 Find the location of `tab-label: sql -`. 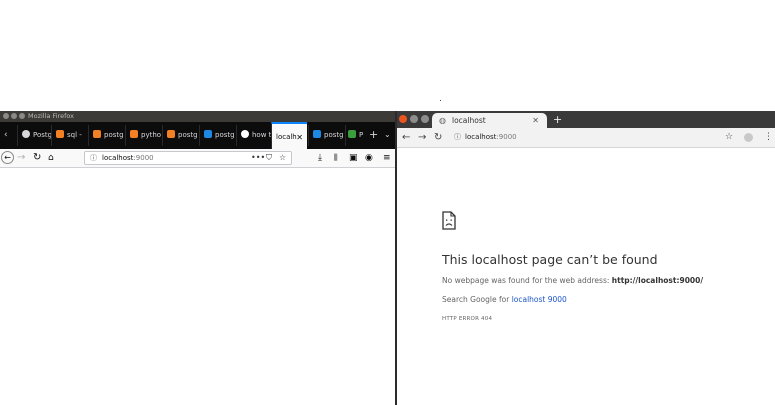

tab-label: sql - is located at coordinates (74, 135).